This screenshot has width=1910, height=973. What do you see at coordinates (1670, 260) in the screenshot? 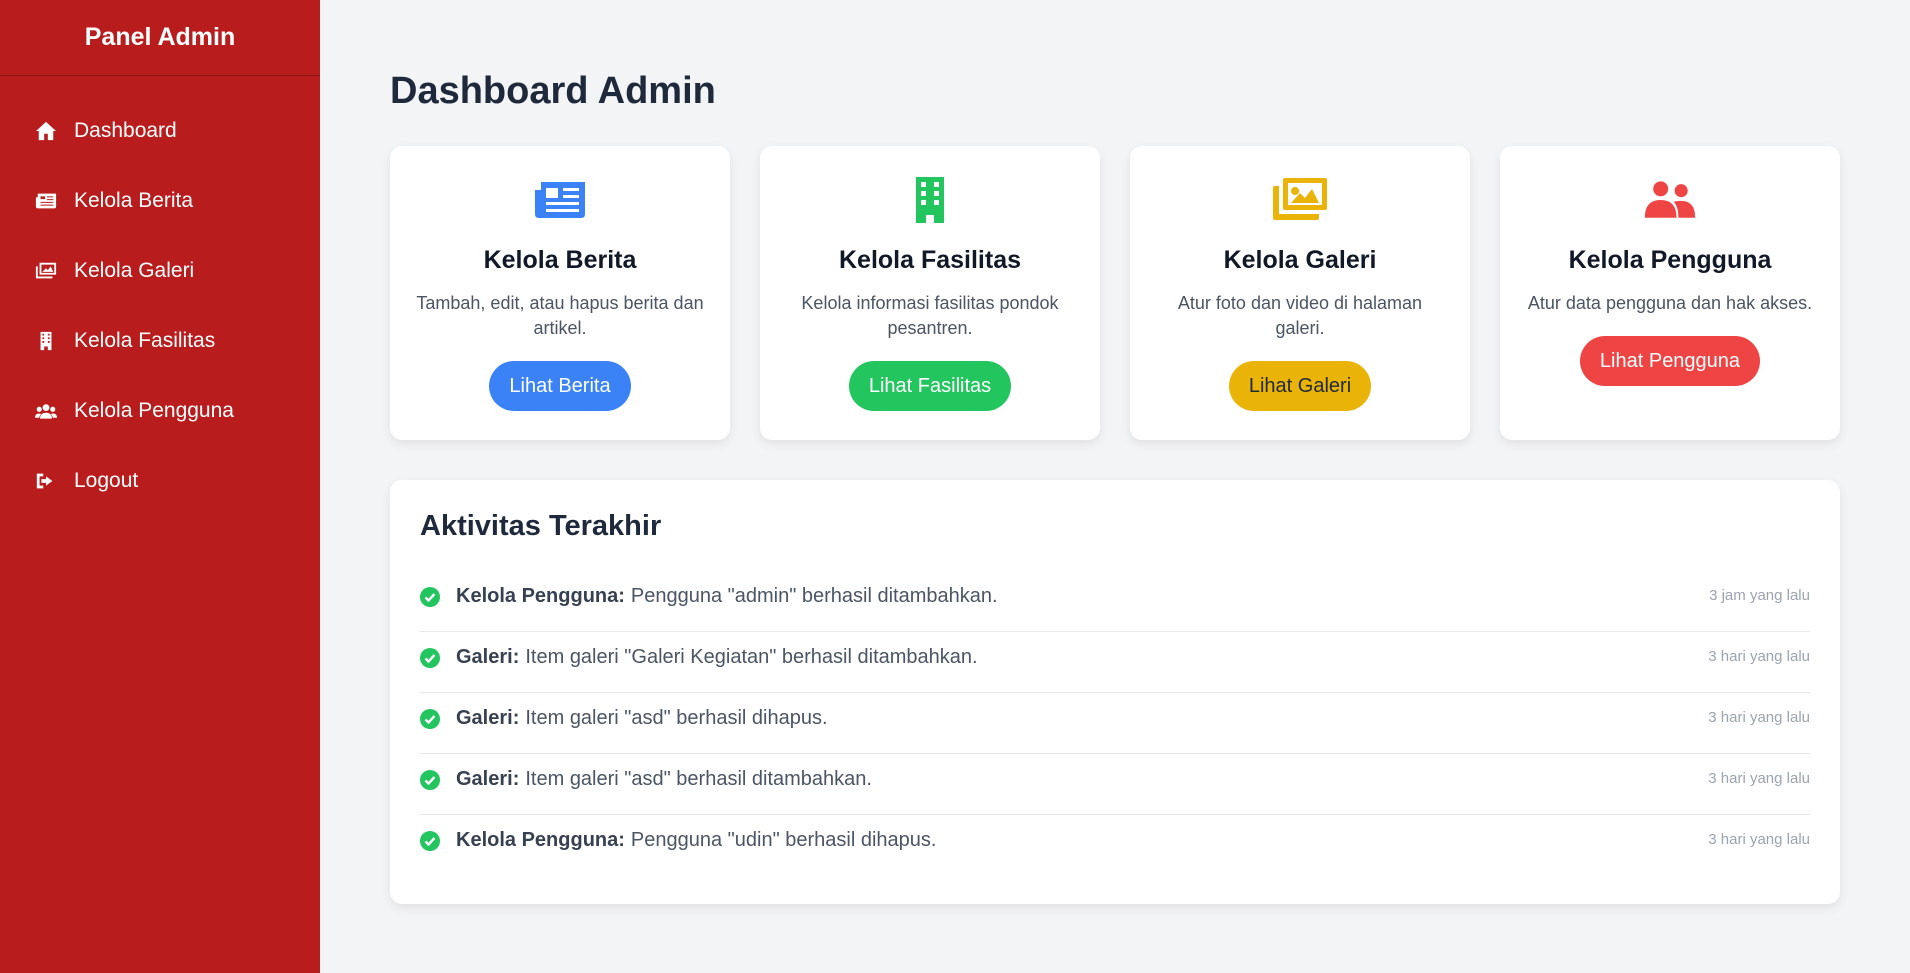
I see `card-title: Kelola Pengguna` at bounding box center [1670, 260].